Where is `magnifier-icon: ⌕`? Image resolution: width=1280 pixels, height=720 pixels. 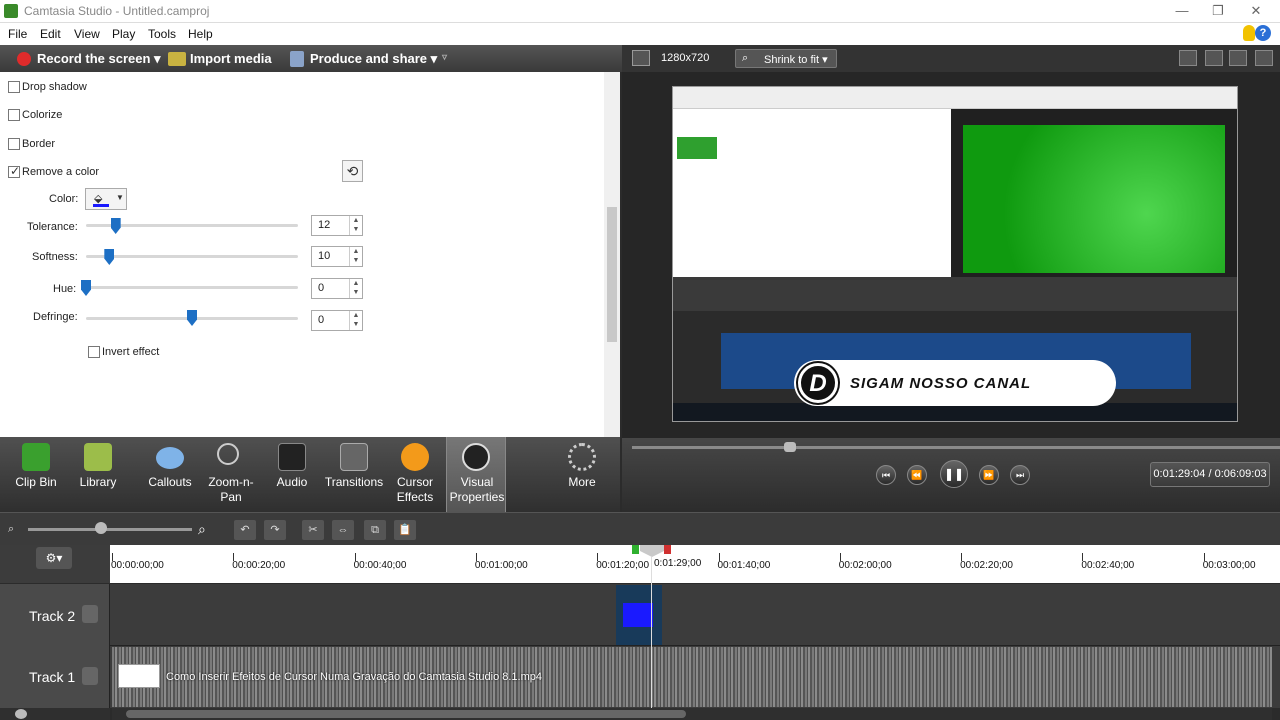
magnifier-icon: ⌕ is located at coordinates (745, 58).